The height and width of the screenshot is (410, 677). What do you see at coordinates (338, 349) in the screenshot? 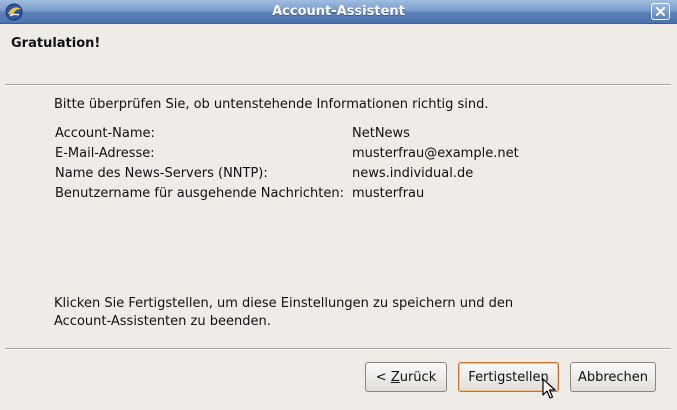
I see `footer-divider` at bounding box center [338, 349].